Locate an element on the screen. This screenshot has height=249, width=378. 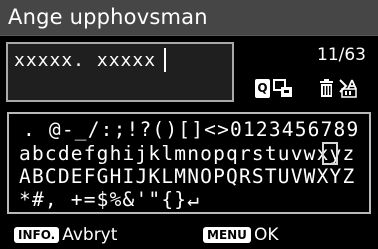
character-counter: 11/63 is located at coordinates (341, 55).